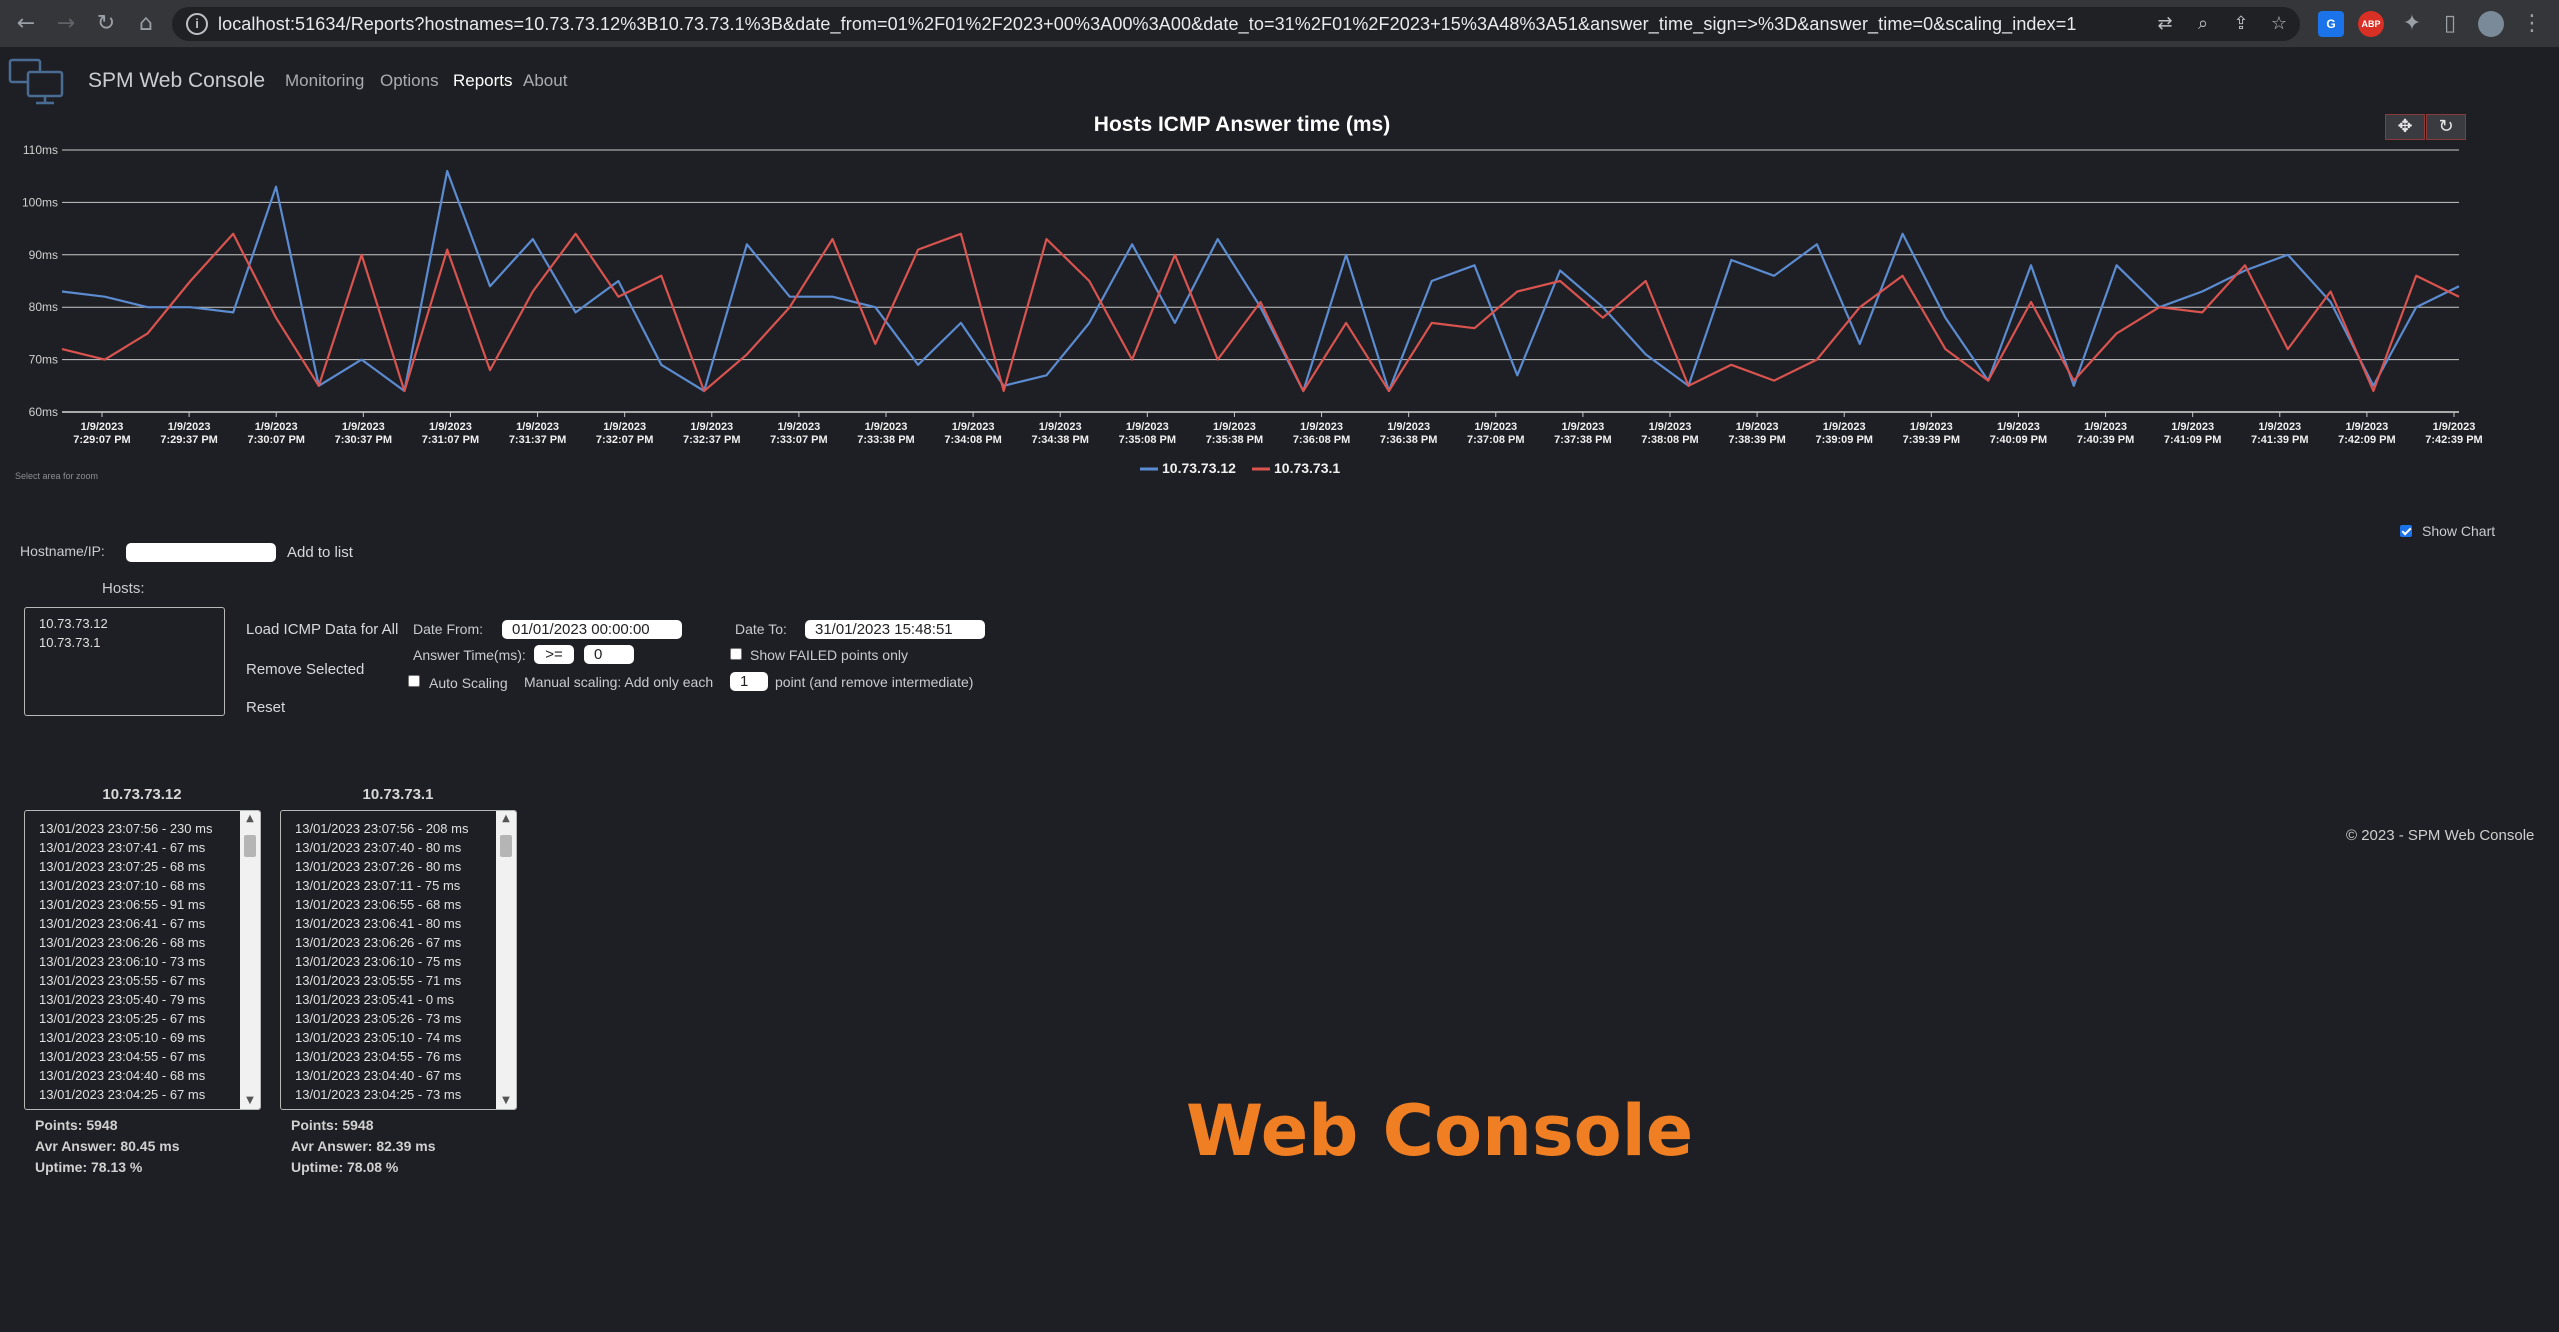 This screenshot has height=1332, width=2559. What do you see at coordinates (2203, 24) in the screenshot?
I see `zoom-icon: ⌕` at bounding box center [2203, 24].